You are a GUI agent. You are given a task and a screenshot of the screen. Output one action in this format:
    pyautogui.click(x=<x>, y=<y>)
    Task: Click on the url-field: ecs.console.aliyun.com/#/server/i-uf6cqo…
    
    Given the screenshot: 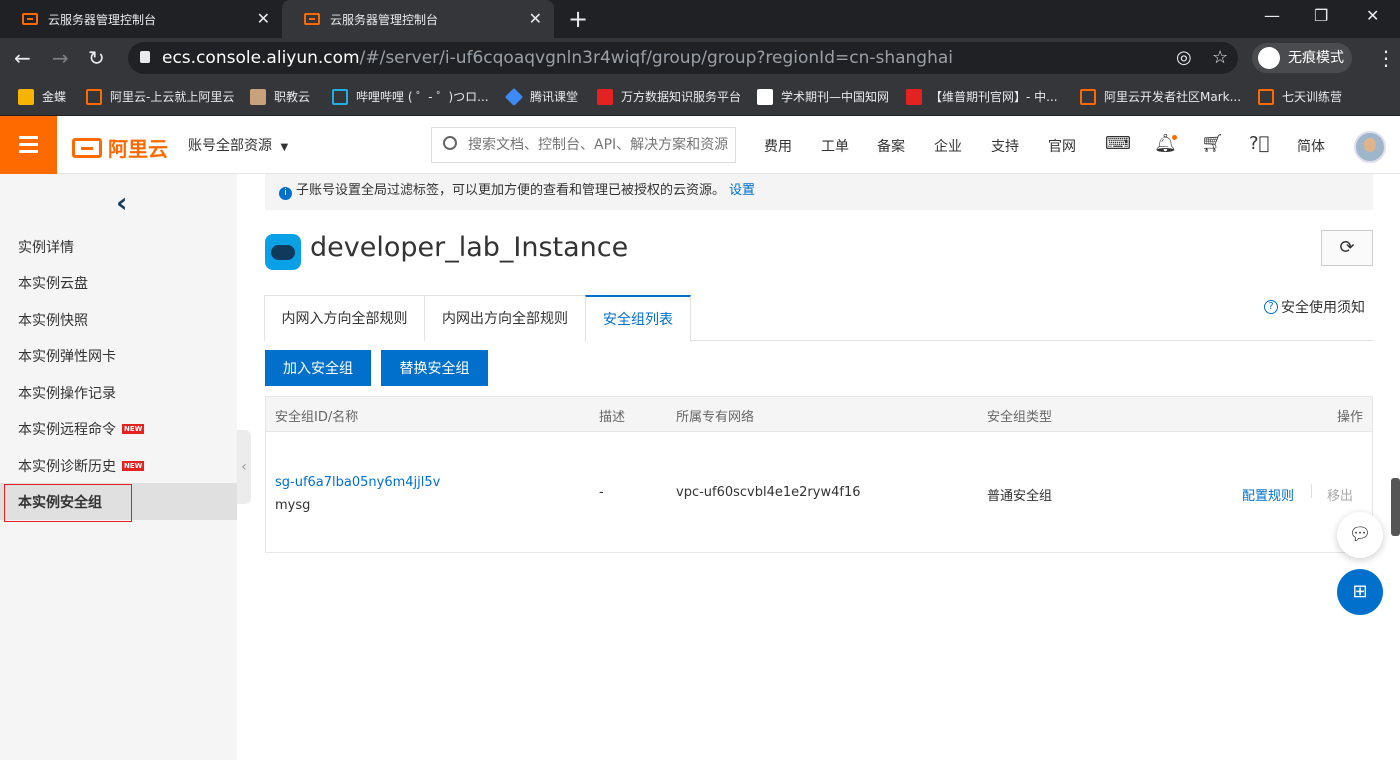 What is the action you would take?
    pyautogui.click(x=683, y=58)
    